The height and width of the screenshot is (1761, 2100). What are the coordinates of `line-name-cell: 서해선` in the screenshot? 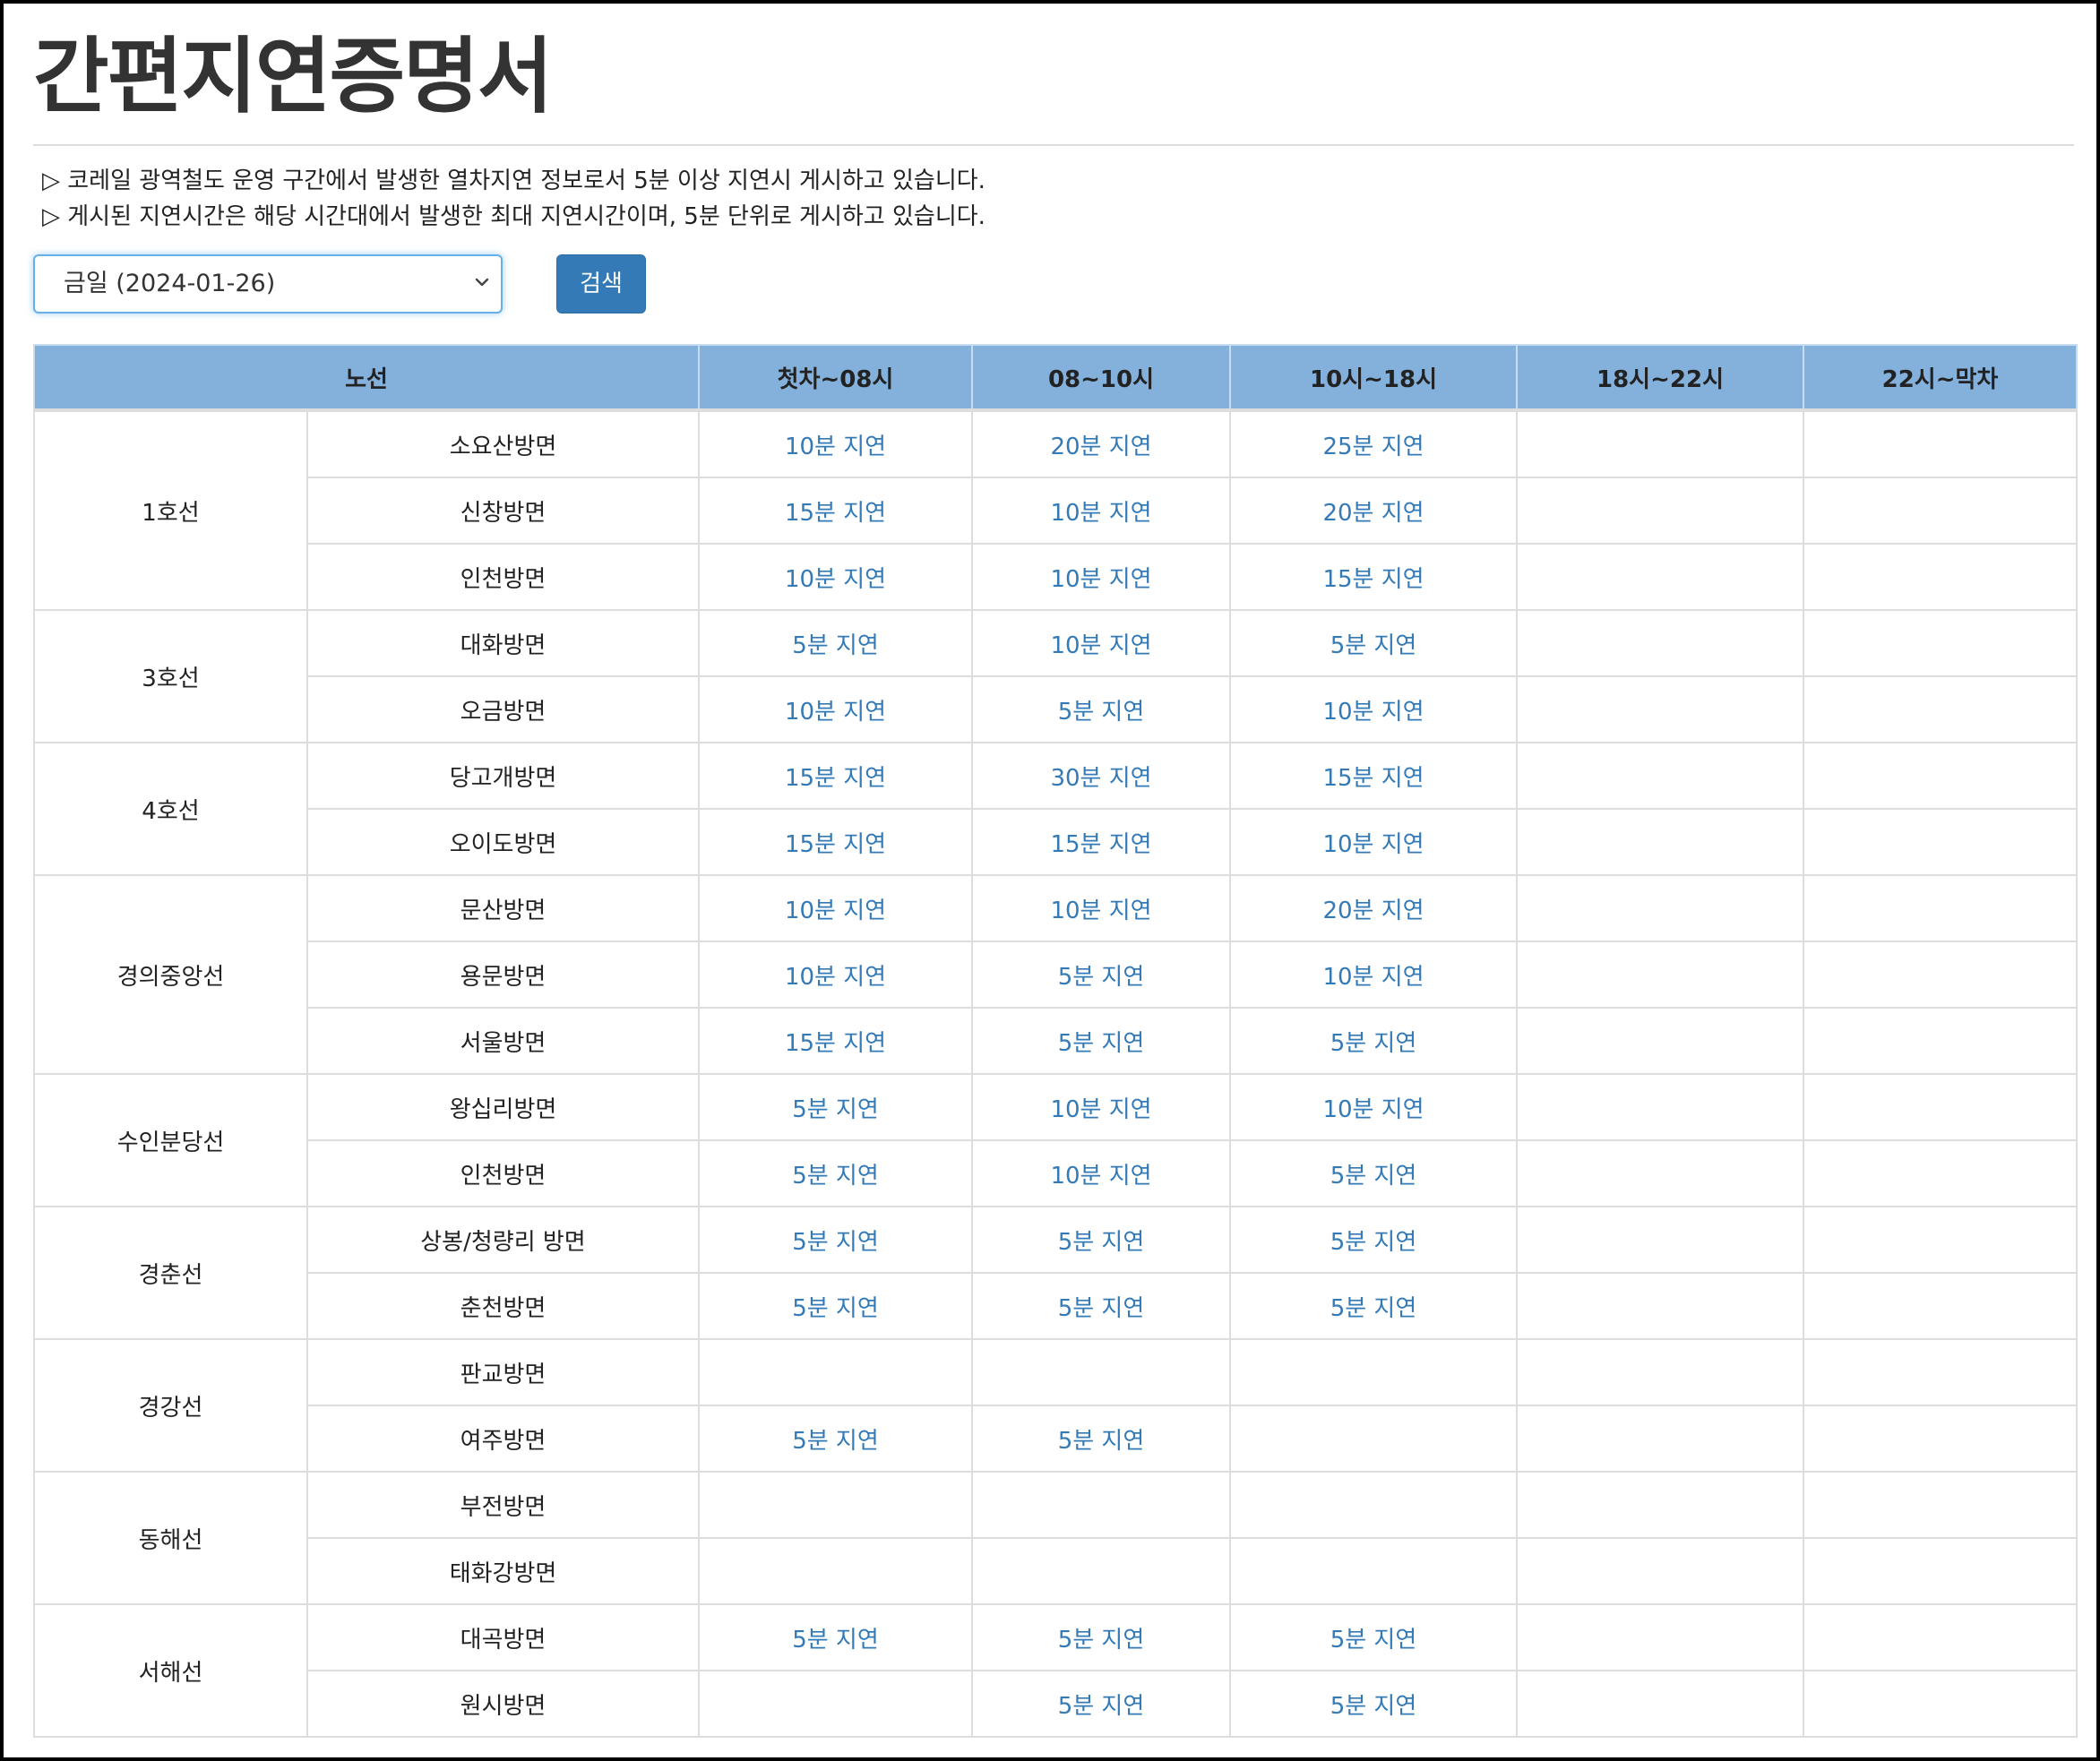 It's located at (170, 1670).